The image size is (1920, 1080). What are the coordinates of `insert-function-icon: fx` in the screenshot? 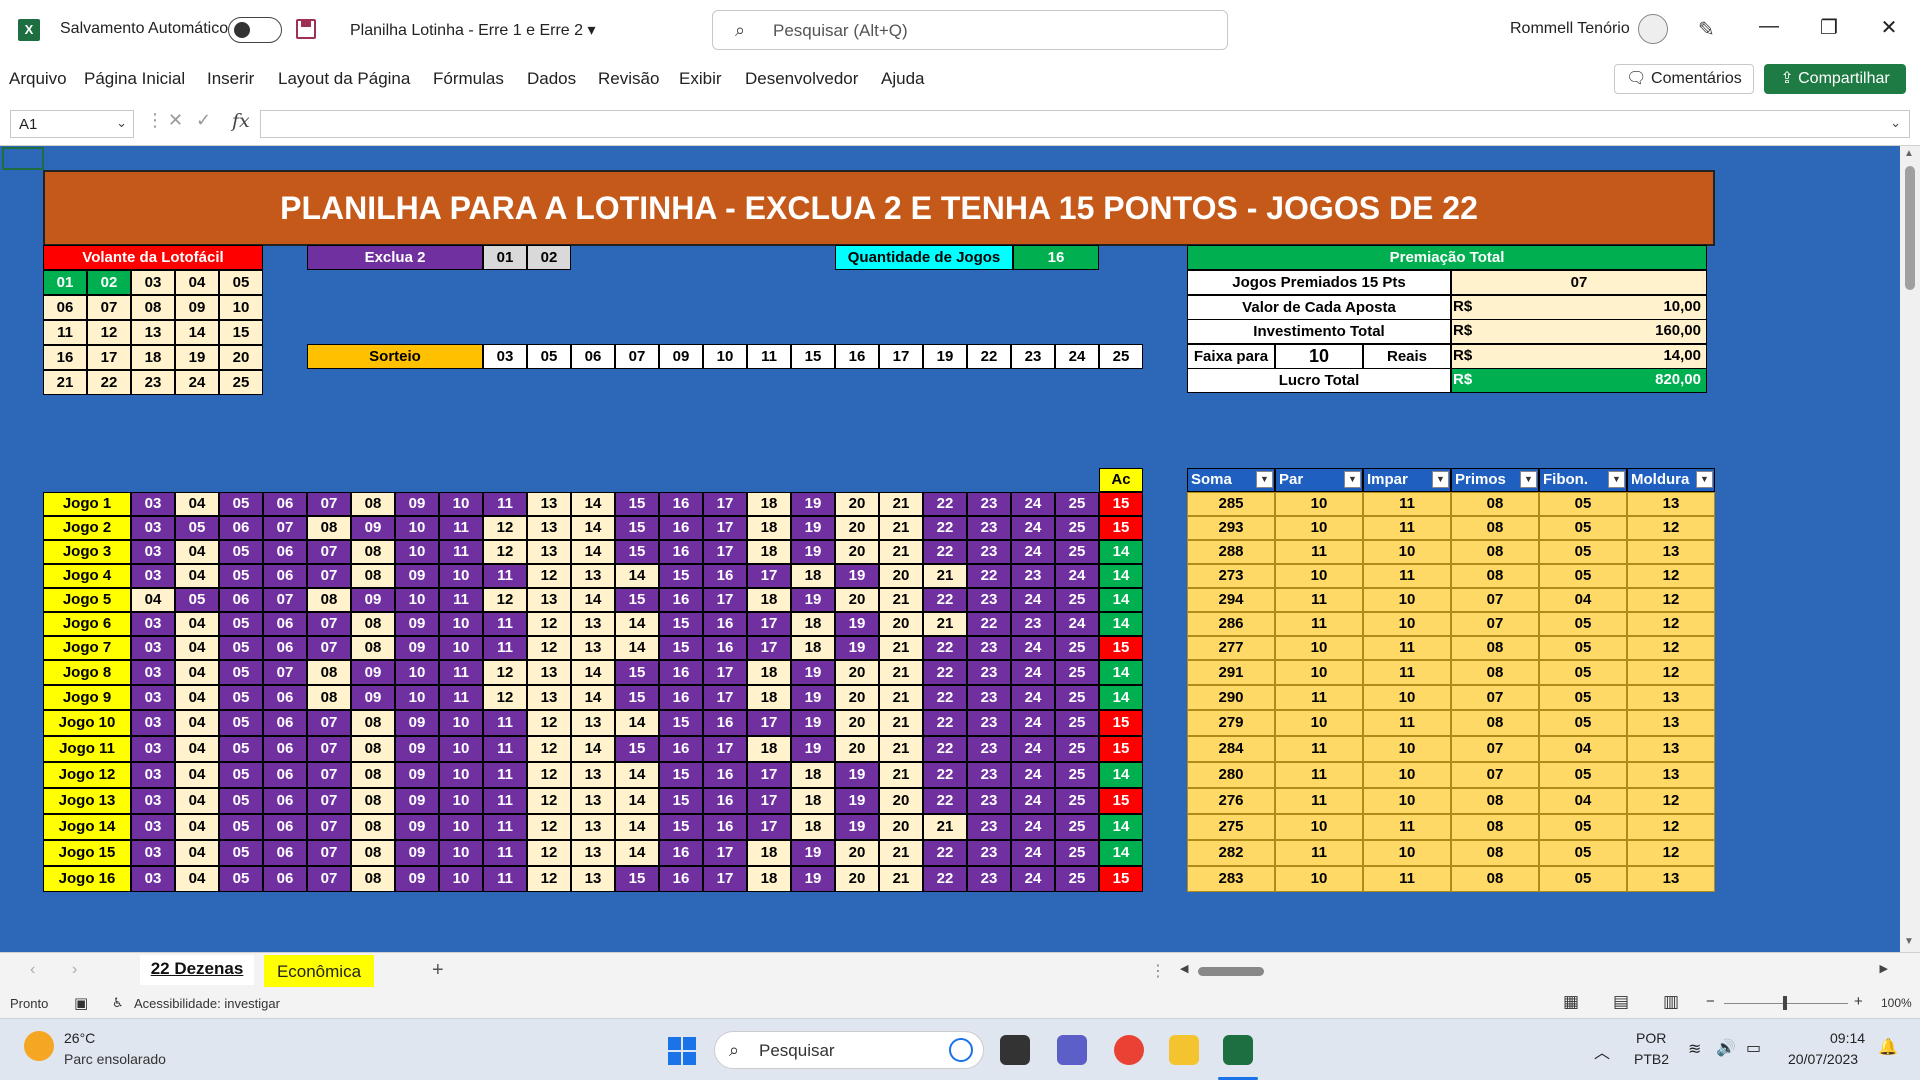 It's located at (241, 121).